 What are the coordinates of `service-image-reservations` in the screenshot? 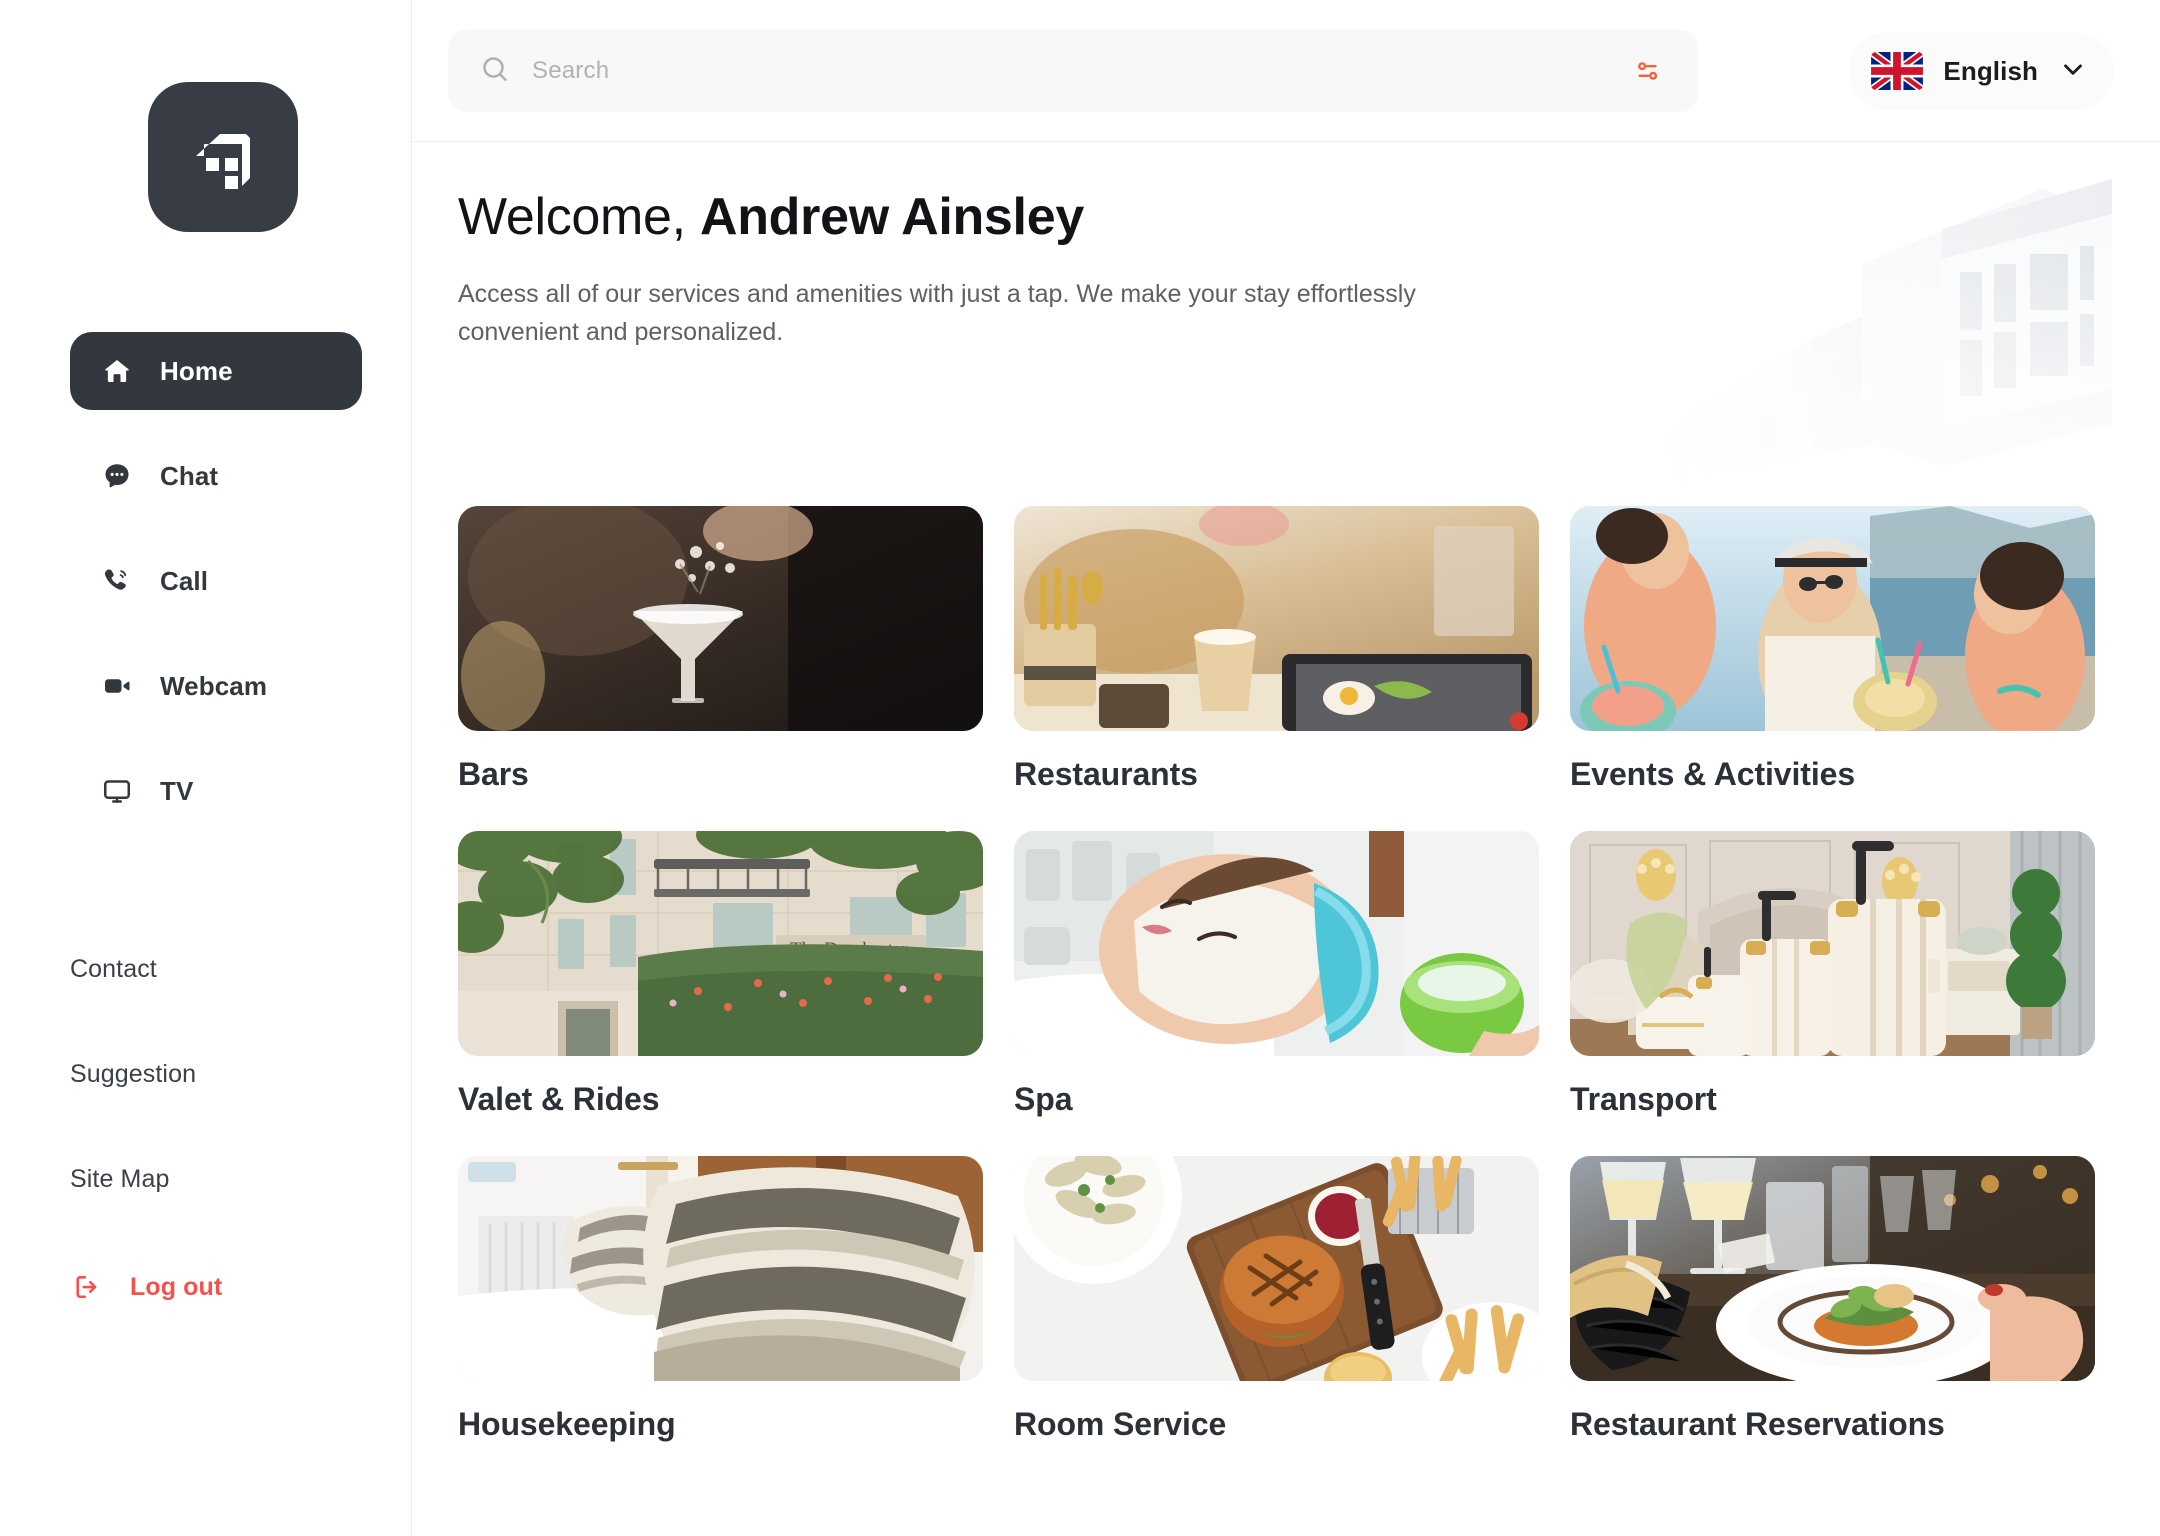 It's located at (1832, 1268).